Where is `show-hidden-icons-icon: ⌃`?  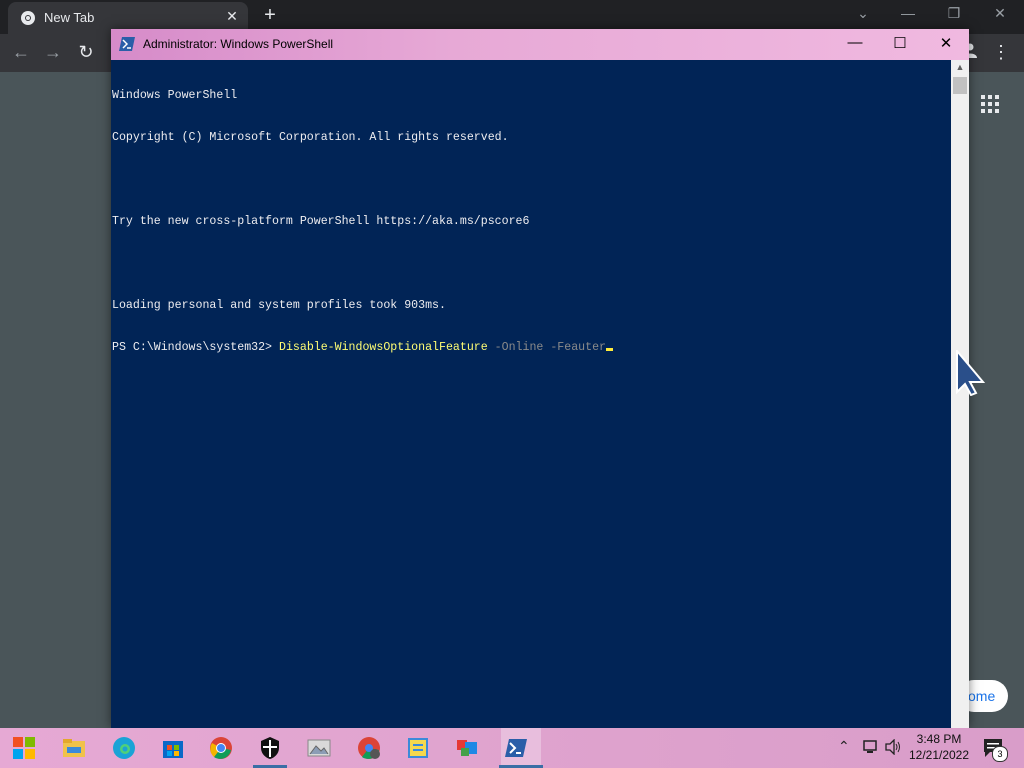
show-hidden-icons-icon: ⌃ is located at coordinates (844, 746).